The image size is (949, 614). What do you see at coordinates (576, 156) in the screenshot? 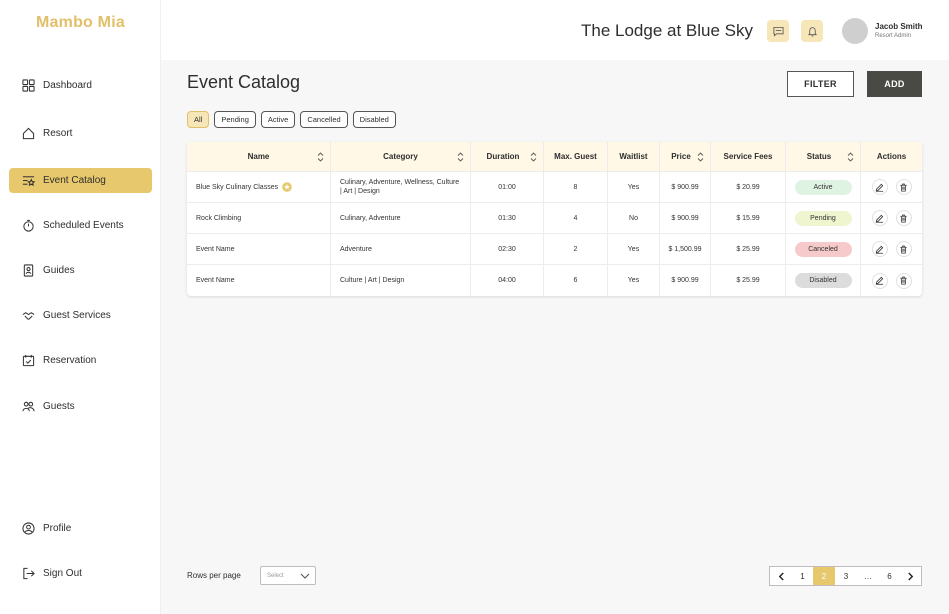
I see `column-header-max-guest: Max. Guest` at bounding box center [576, 156].